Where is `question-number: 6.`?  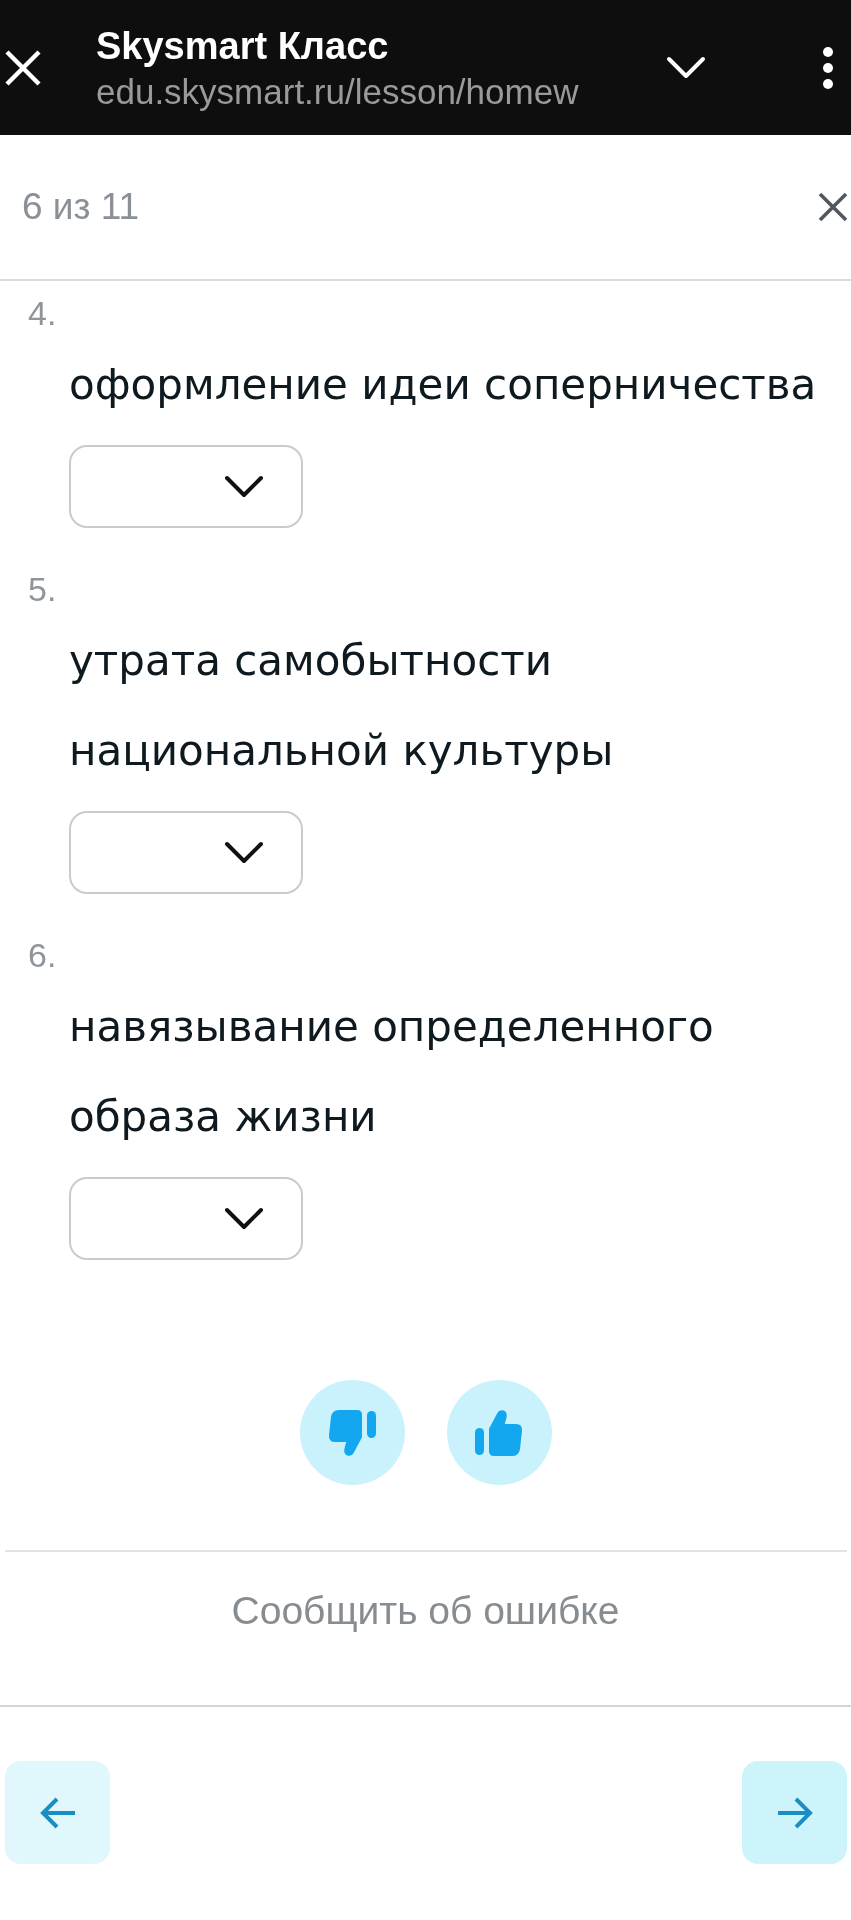 question-number: 6. is located at coordinates (42, 955).